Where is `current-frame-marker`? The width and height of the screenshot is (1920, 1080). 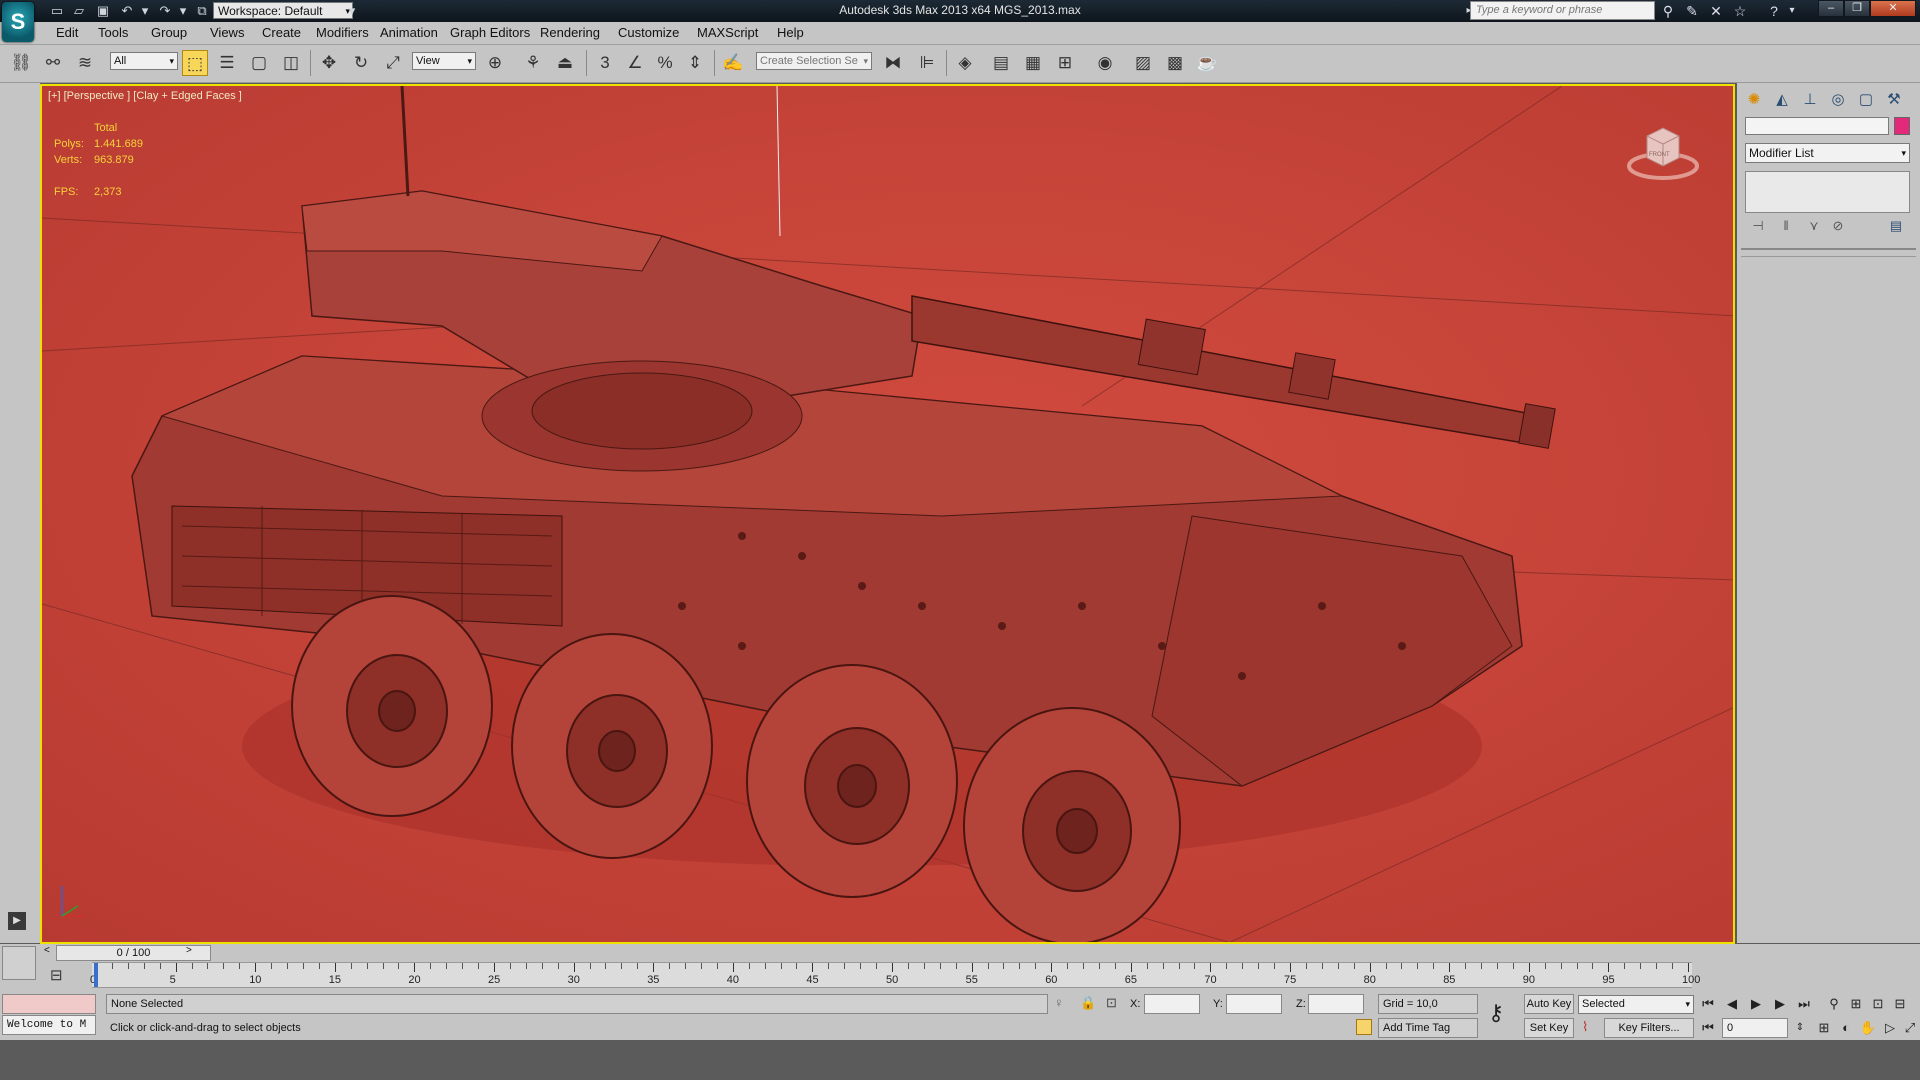
current-frame-marker is located at coordinates (96, 975).